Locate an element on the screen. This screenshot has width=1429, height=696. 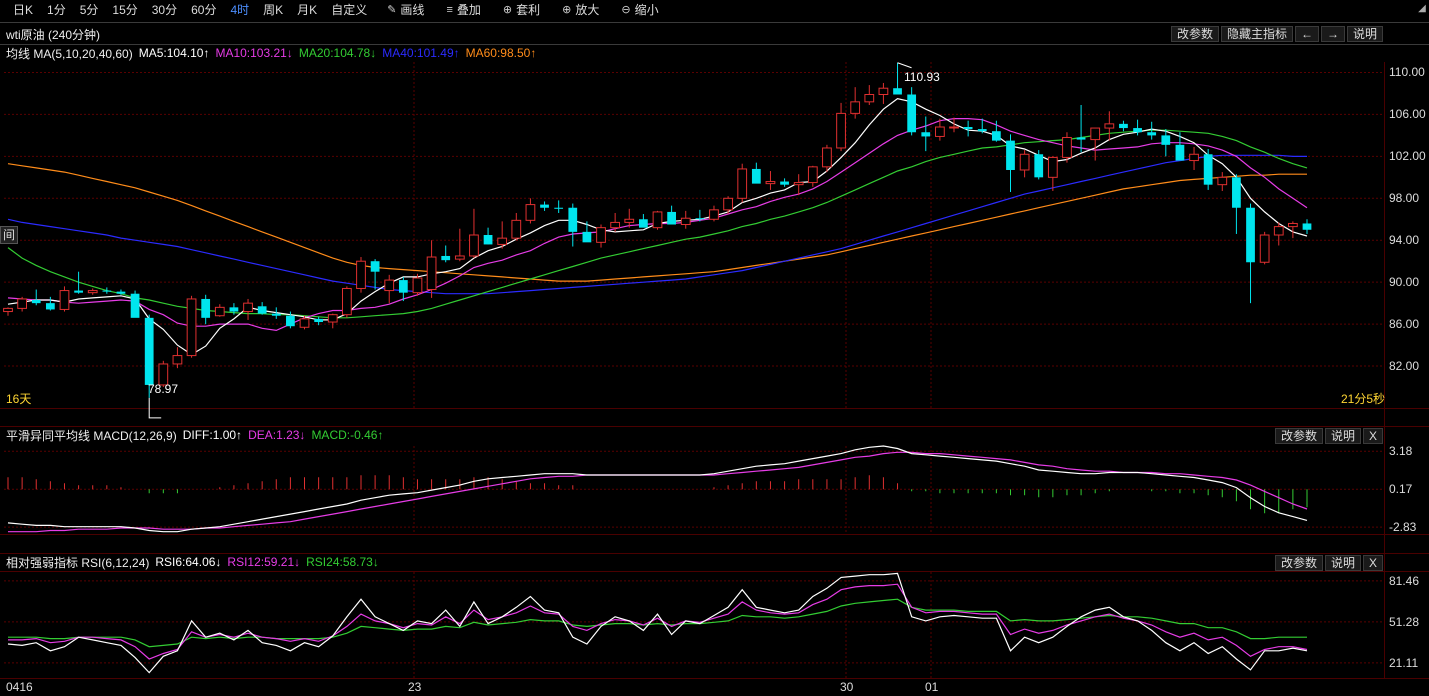
date-tick-label: 01 is located at coordinates (932, 687).